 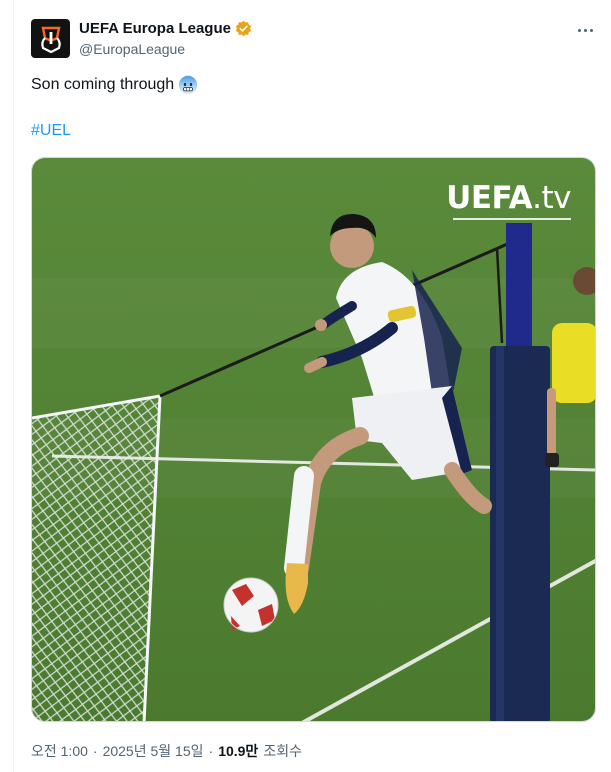 I want to click on europa-league-logo-icon, so click(x=50, y=39).